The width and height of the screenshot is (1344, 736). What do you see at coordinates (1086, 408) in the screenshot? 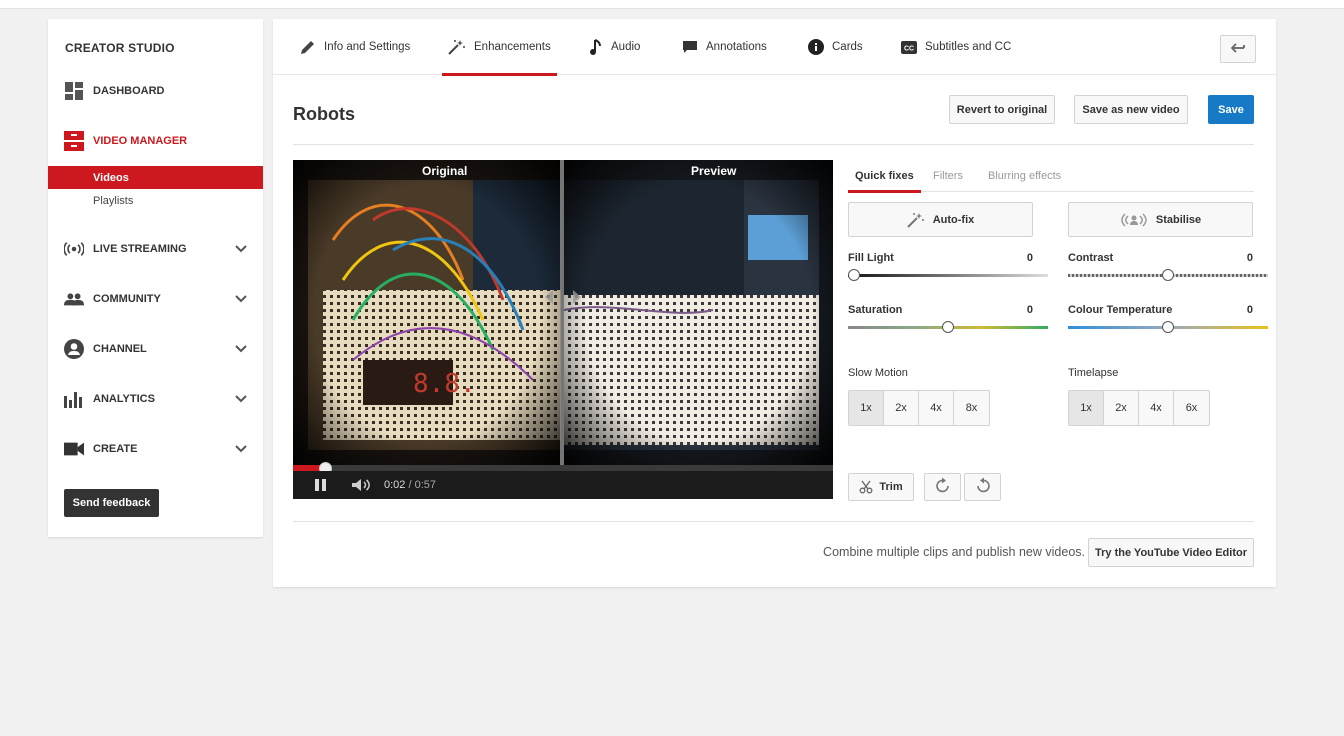
I see `timelapse-option: 1x` at bounding box center [1086, 408].